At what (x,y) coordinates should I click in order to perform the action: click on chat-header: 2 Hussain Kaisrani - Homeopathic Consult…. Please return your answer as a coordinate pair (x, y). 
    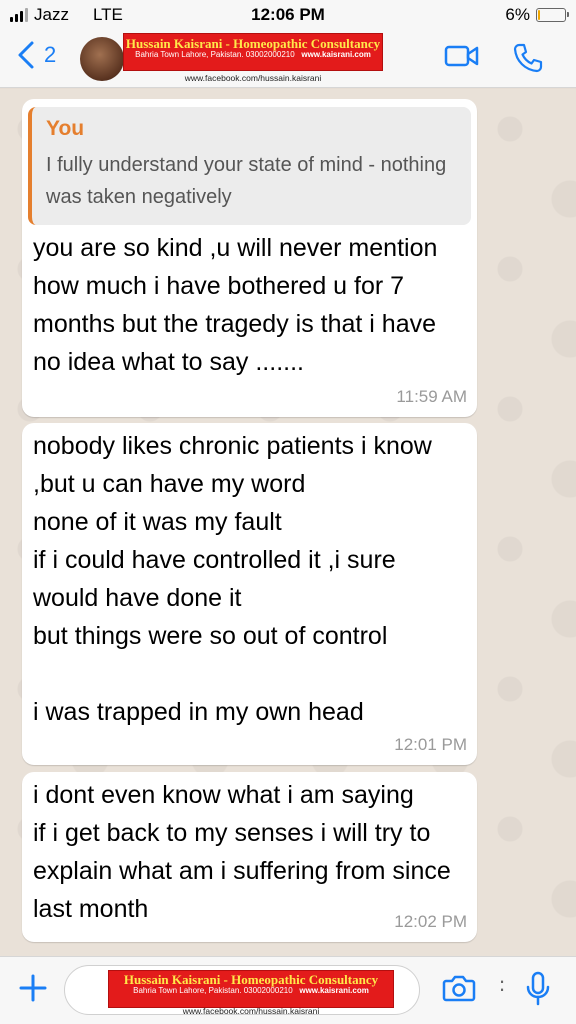
    Looking at the image, I should click on (288, 59).